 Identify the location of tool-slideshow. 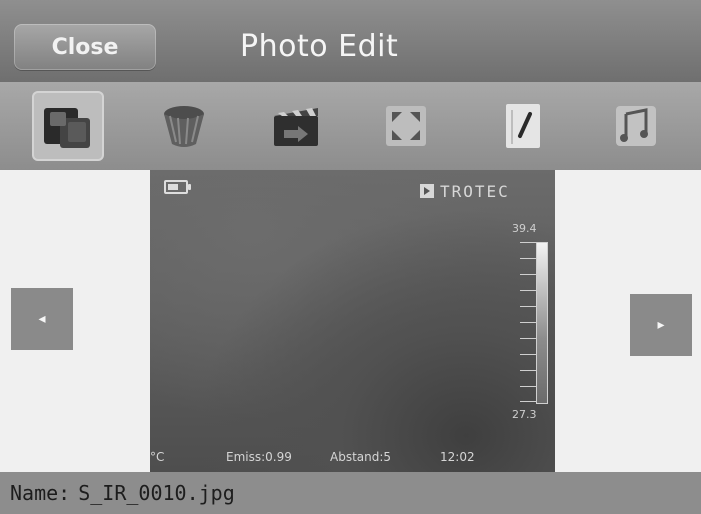
(296, 126).